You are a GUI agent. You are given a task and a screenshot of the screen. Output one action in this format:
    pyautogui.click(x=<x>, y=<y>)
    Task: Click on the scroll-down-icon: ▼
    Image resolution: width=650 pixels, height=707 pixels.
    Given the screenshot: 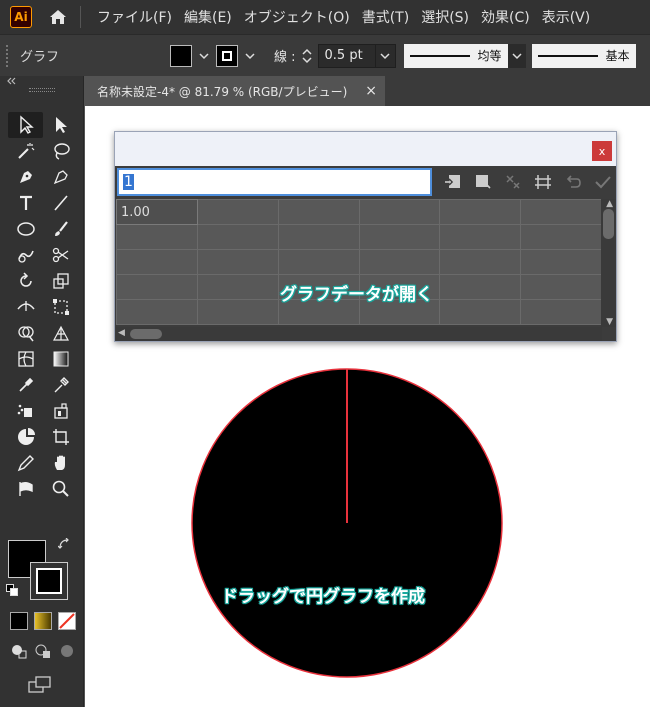 What is the action you would take?
    pyautogui.click(x=609, y=322)
    